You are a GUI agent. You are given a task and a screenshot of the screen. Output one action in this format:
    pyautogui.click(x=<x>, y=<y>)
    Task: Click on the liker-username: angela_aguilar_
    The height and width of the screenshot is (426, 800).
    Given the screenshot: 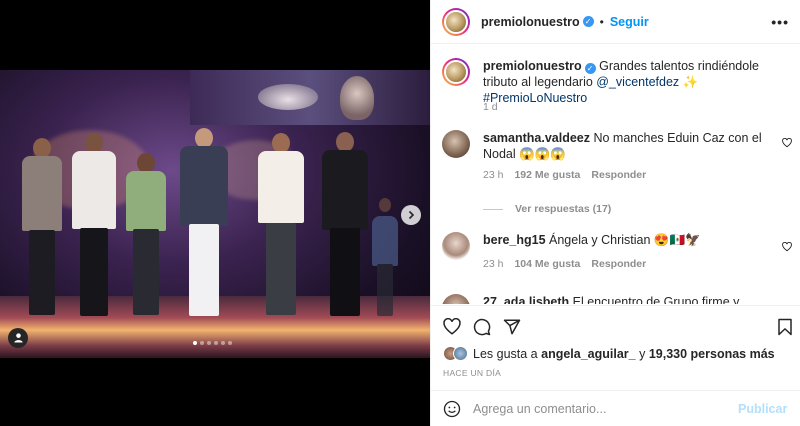 What is the action you would take?
    pyautogui.click(x=588, y=354)
    